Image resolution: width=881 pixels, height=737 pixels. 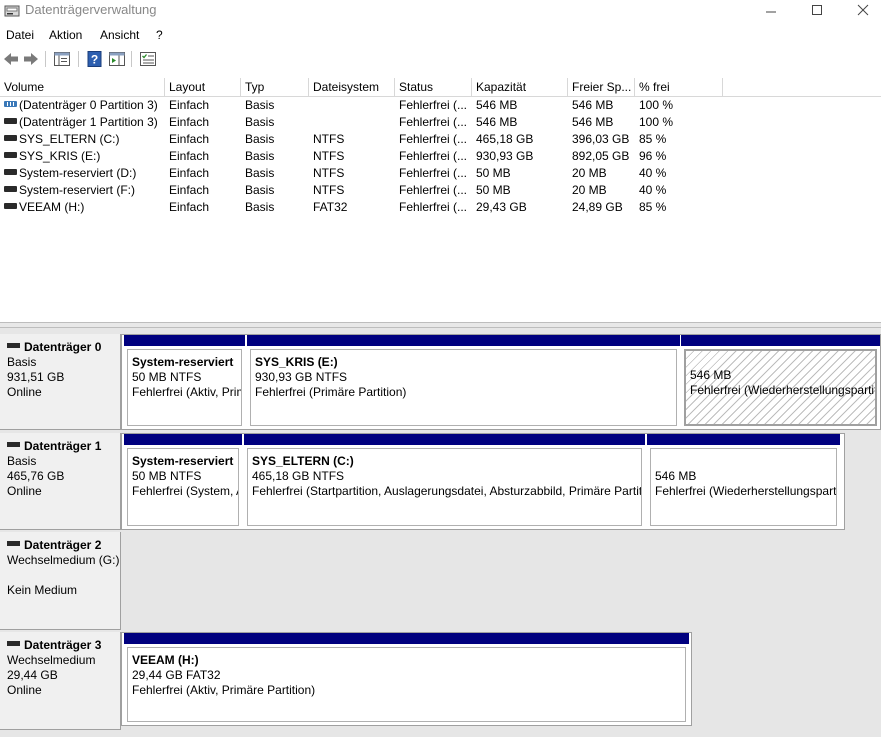 I want to click on partition-size: 465,18 GB NTFS, so click(x=298, y=476).